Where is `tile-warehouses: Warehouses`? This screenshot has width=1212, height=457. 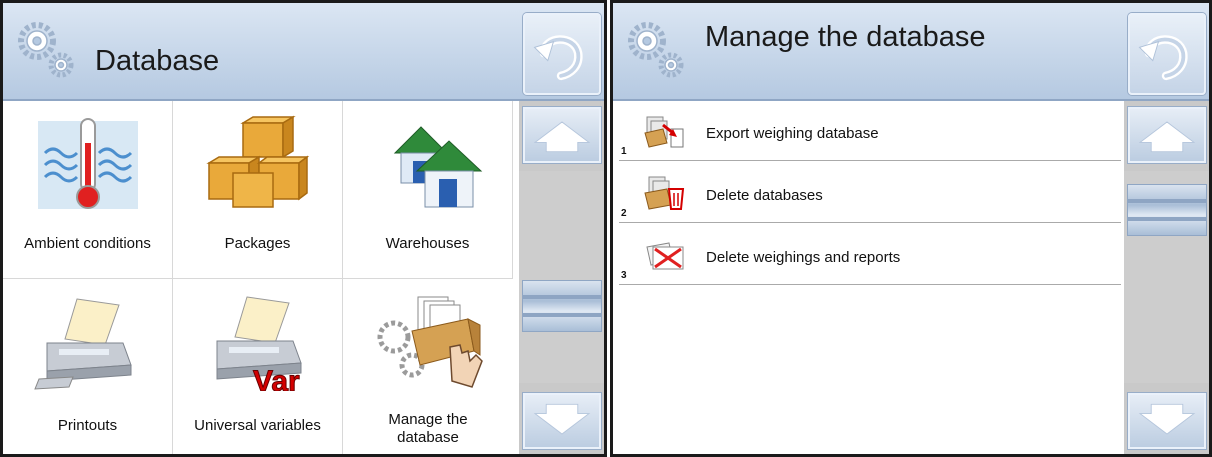
tile-warehouses: Warehouses is located at coordinates (428, 190).